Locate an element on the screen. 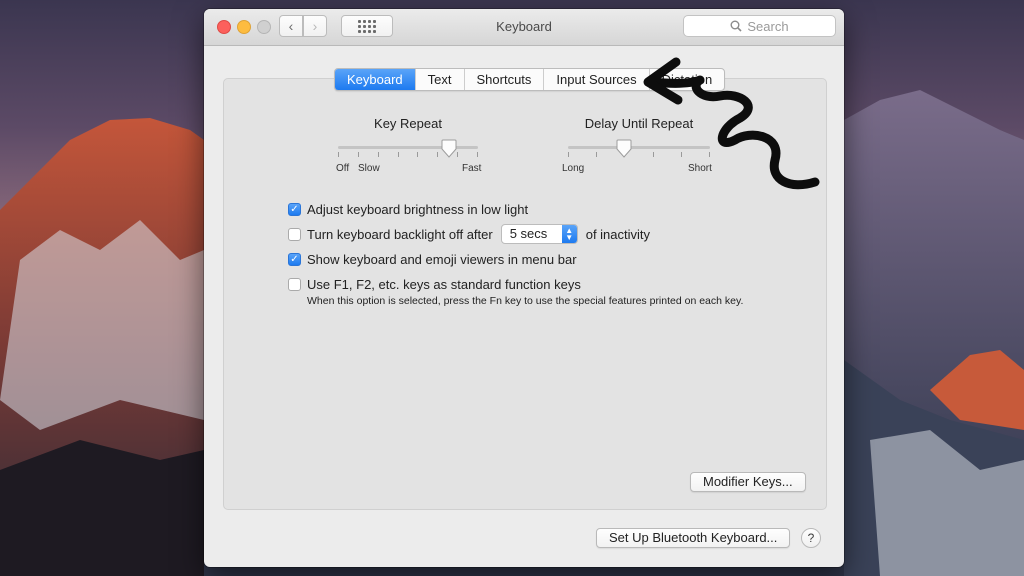 The width and height of the screenshot is (1024, 576). backlight-timeout-select: 5 secs ▲ ▼ is located at coordinates (539, 234).